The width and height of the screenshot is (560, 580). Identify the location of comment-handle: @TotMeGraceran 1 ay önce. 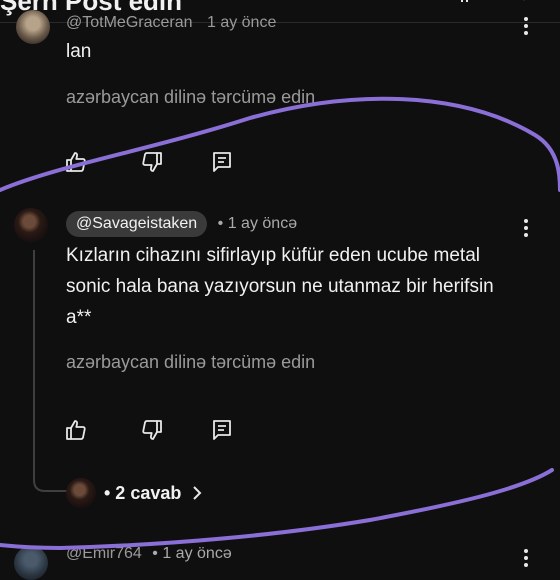
(171, 23).